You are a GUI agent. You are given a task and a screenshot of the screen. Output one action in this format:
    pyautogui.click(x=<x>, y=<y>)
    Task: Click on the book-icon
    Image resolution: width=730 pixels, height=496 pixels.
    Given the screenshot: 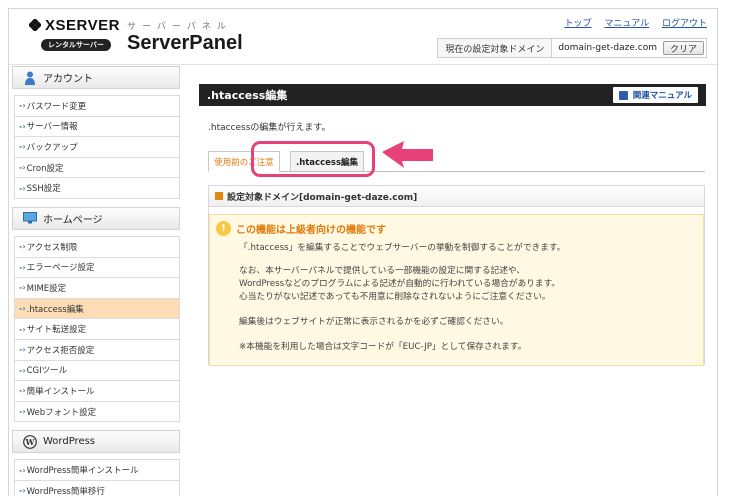 What is the action you would take?
    pyautogui.click(x=623, y=95)
    